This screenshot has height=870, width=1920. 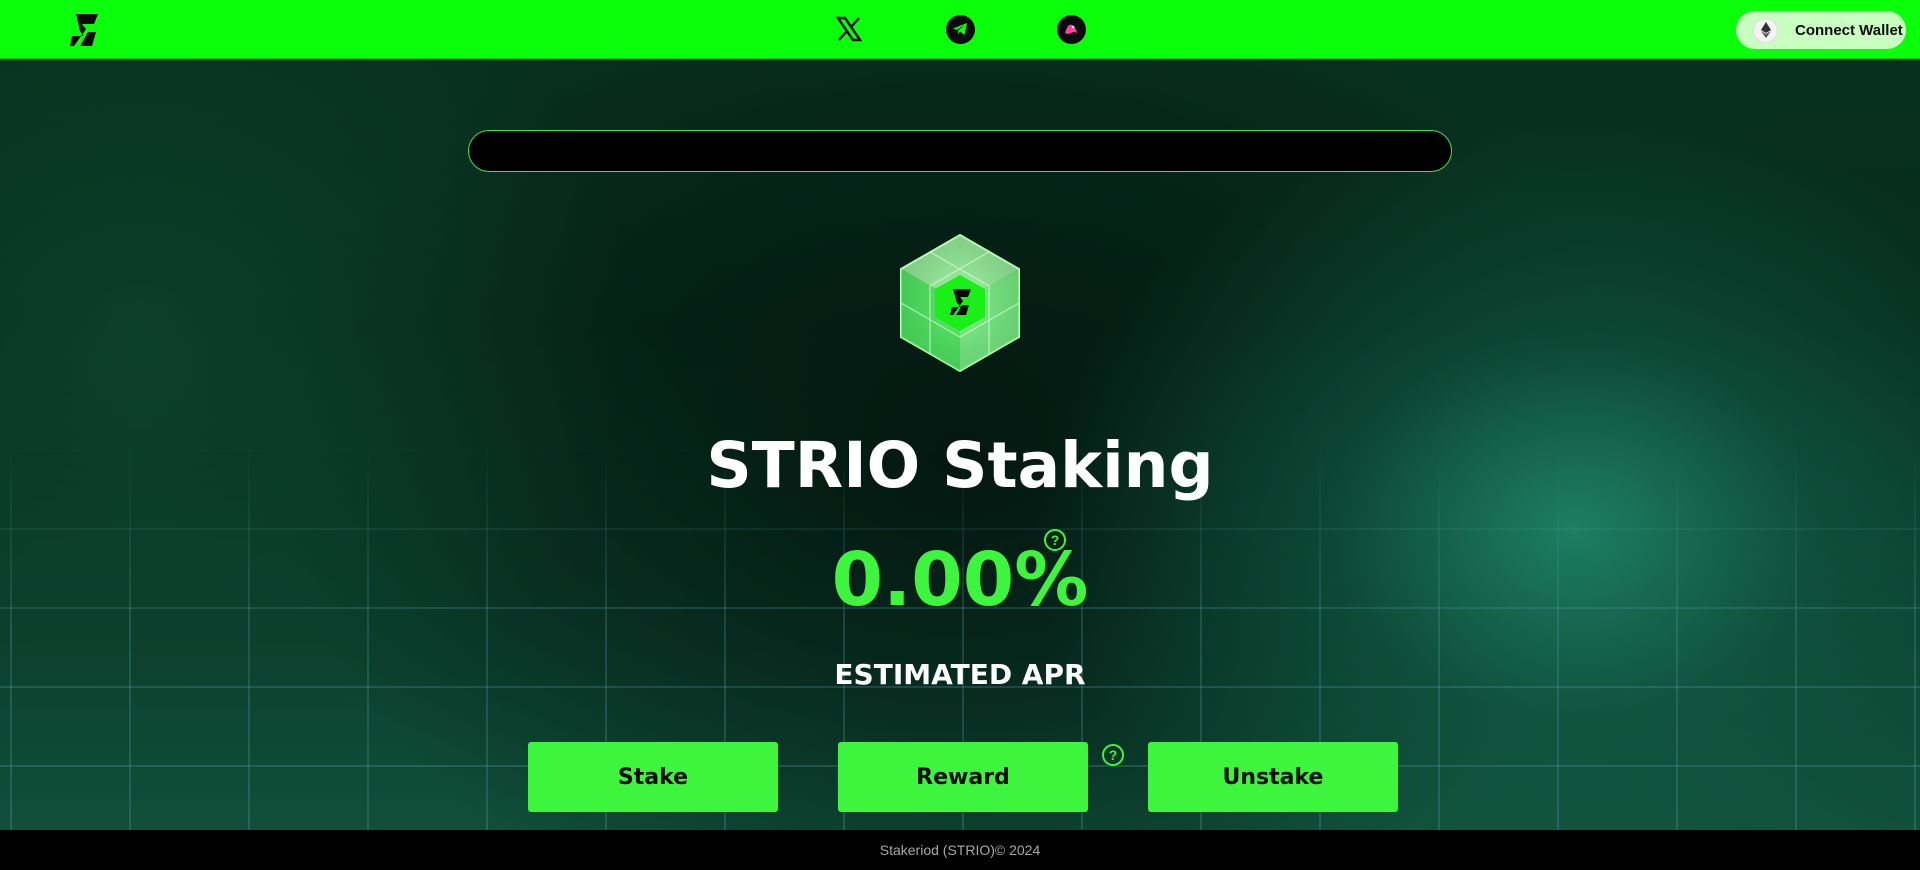 I want to click on apr-value: 0.00%, so click(x=960, y=580).